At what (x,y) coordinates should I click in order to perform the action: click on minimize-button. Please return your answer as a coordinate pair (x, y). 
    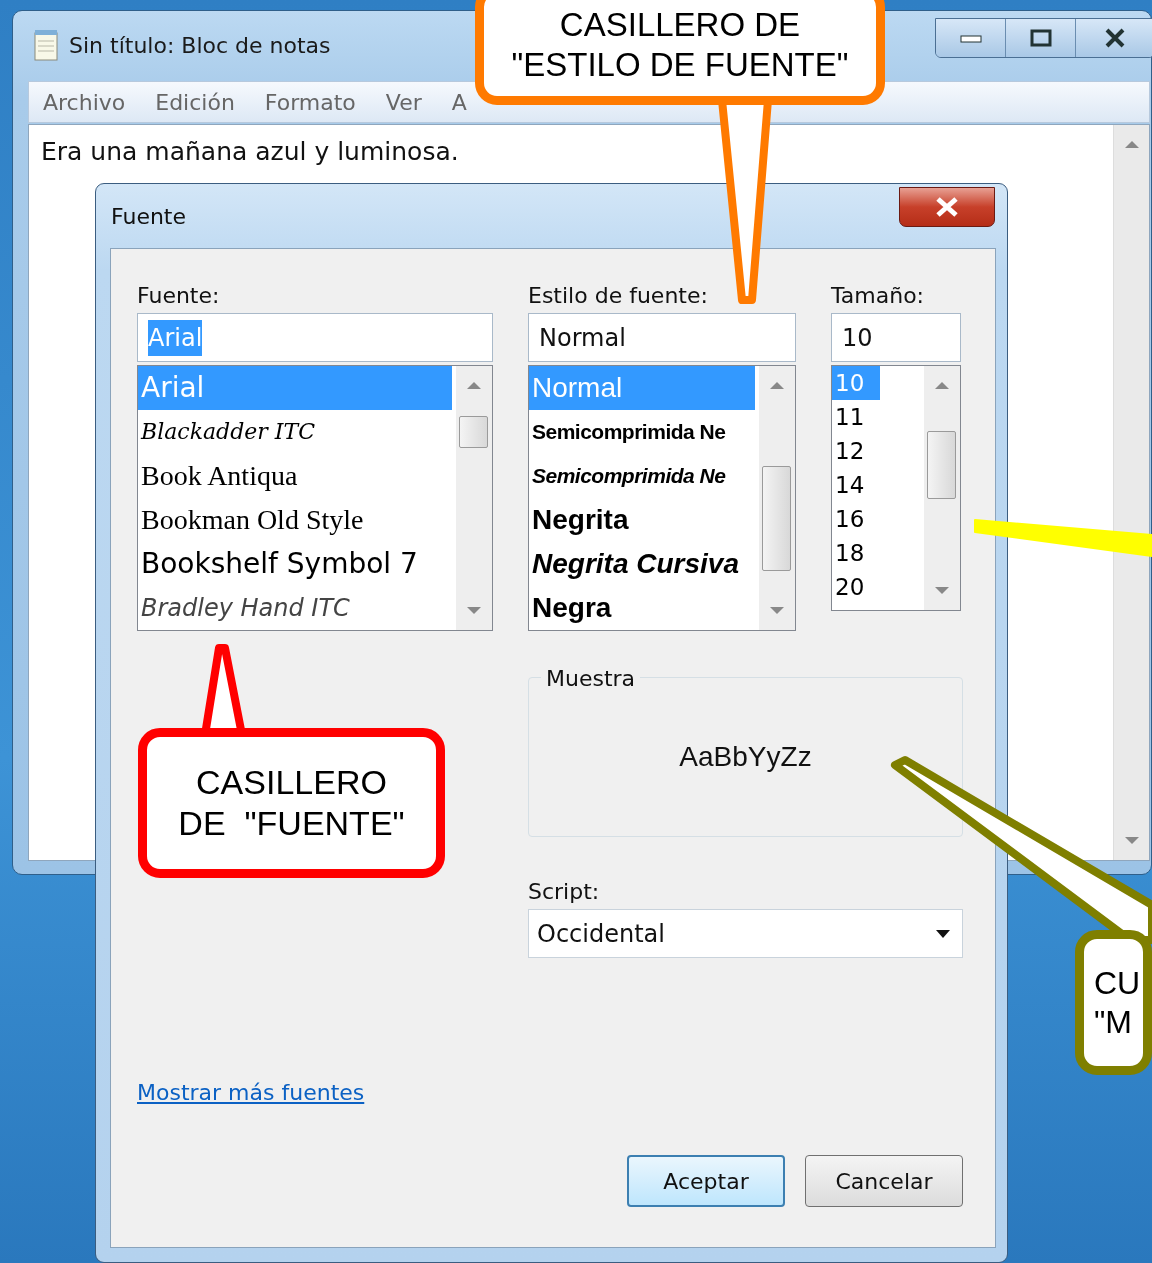
    Looking at the image, I should click on (971, 38).